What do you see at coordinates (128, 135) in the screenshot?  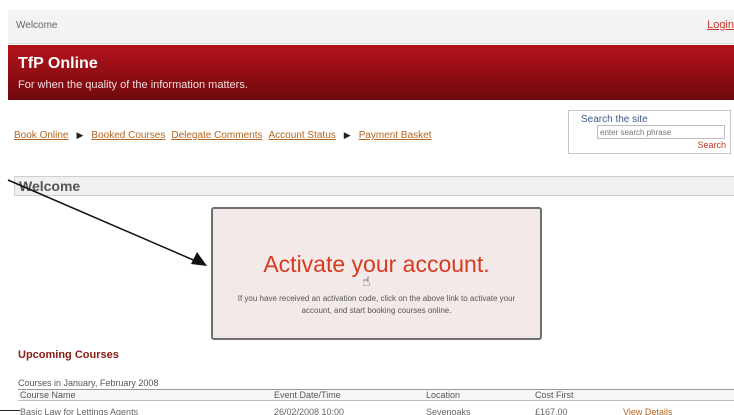 I see `nav-booked-courses: Booked Courses` at bounding box center [128, 135].